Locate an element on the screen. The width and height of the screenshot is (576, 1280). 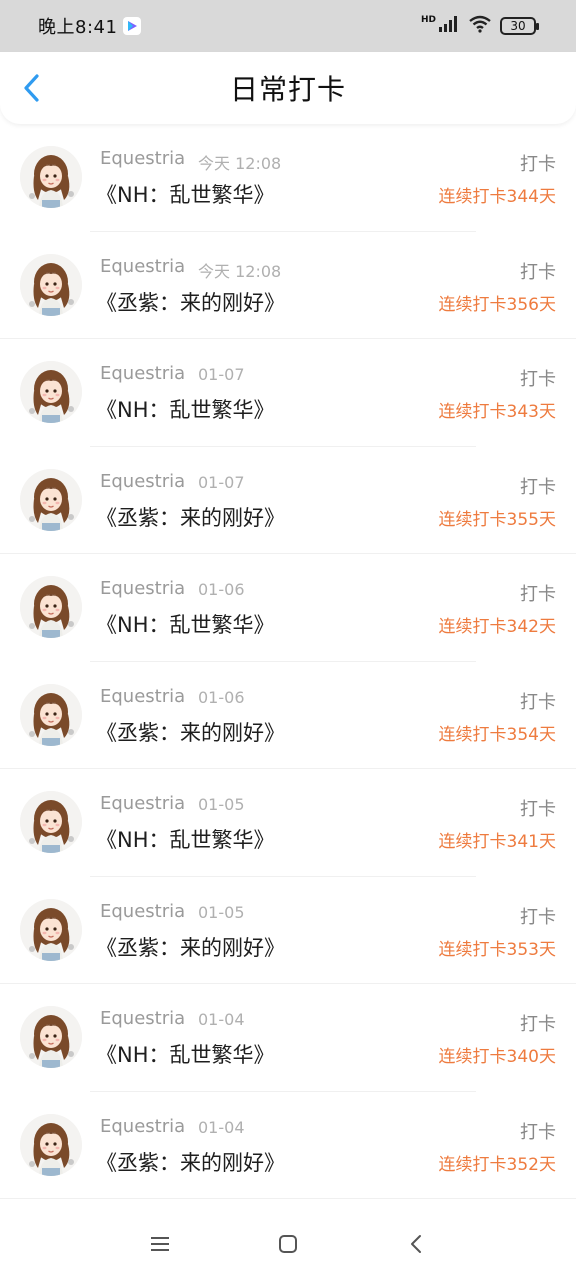
status-time: 晚上8:41 is located at coordinates (78, 27).